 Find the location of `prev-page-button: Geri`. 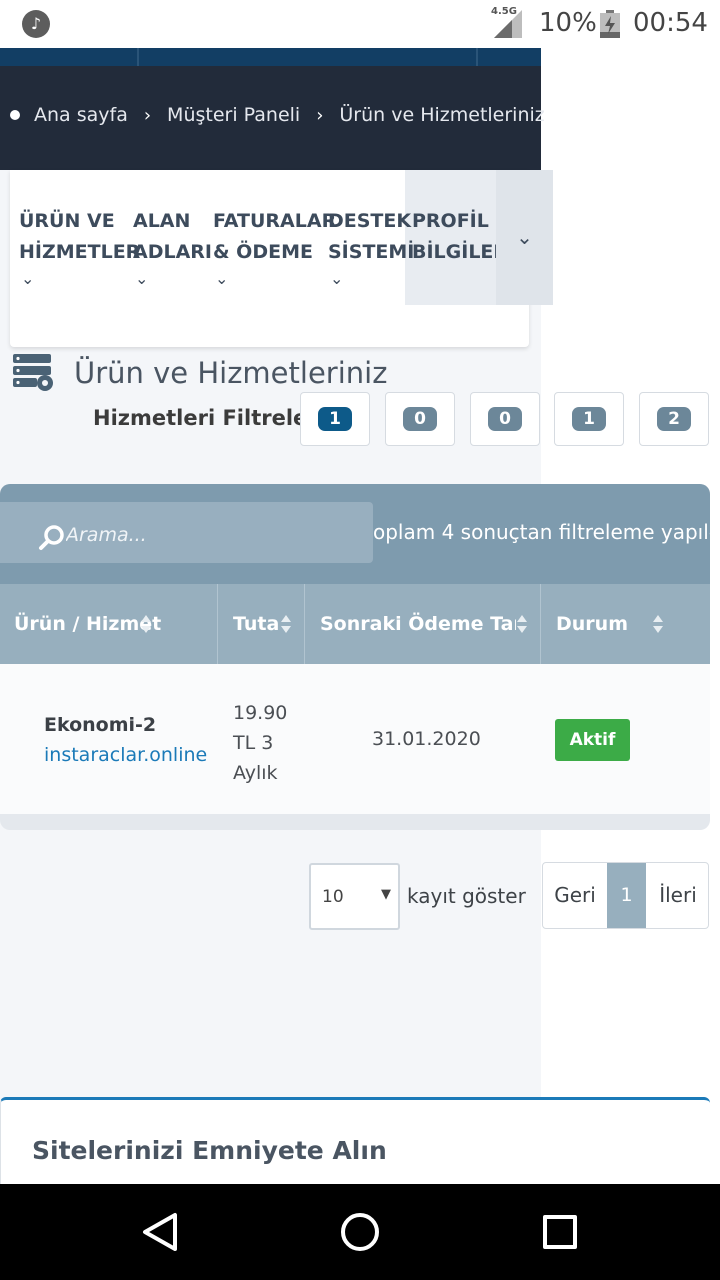

prev-page-button: Geri is located at coordinates (575, 895).